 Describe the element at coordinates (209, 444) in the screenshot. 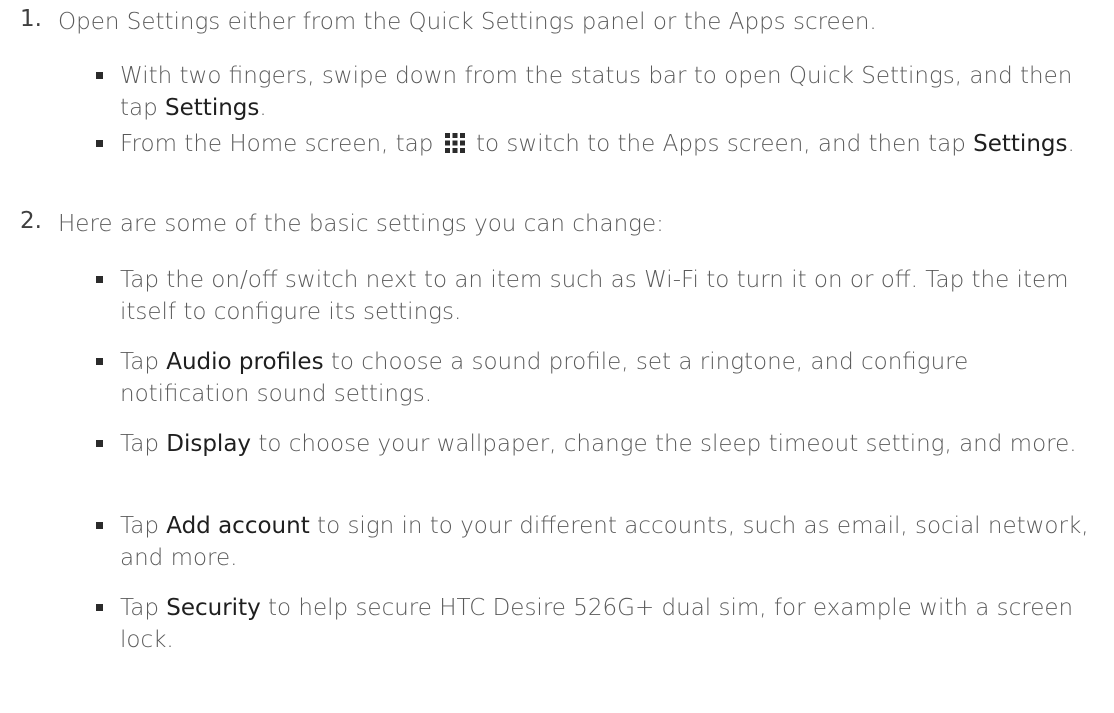

I see `display-term: Display` at that location.